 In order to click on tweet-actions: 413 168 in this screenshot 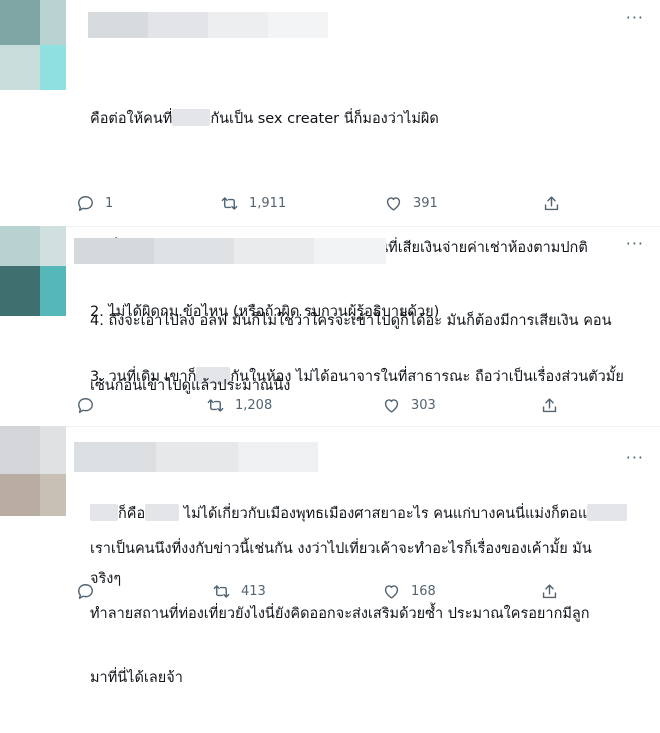, I will do `click(326, 594)`.